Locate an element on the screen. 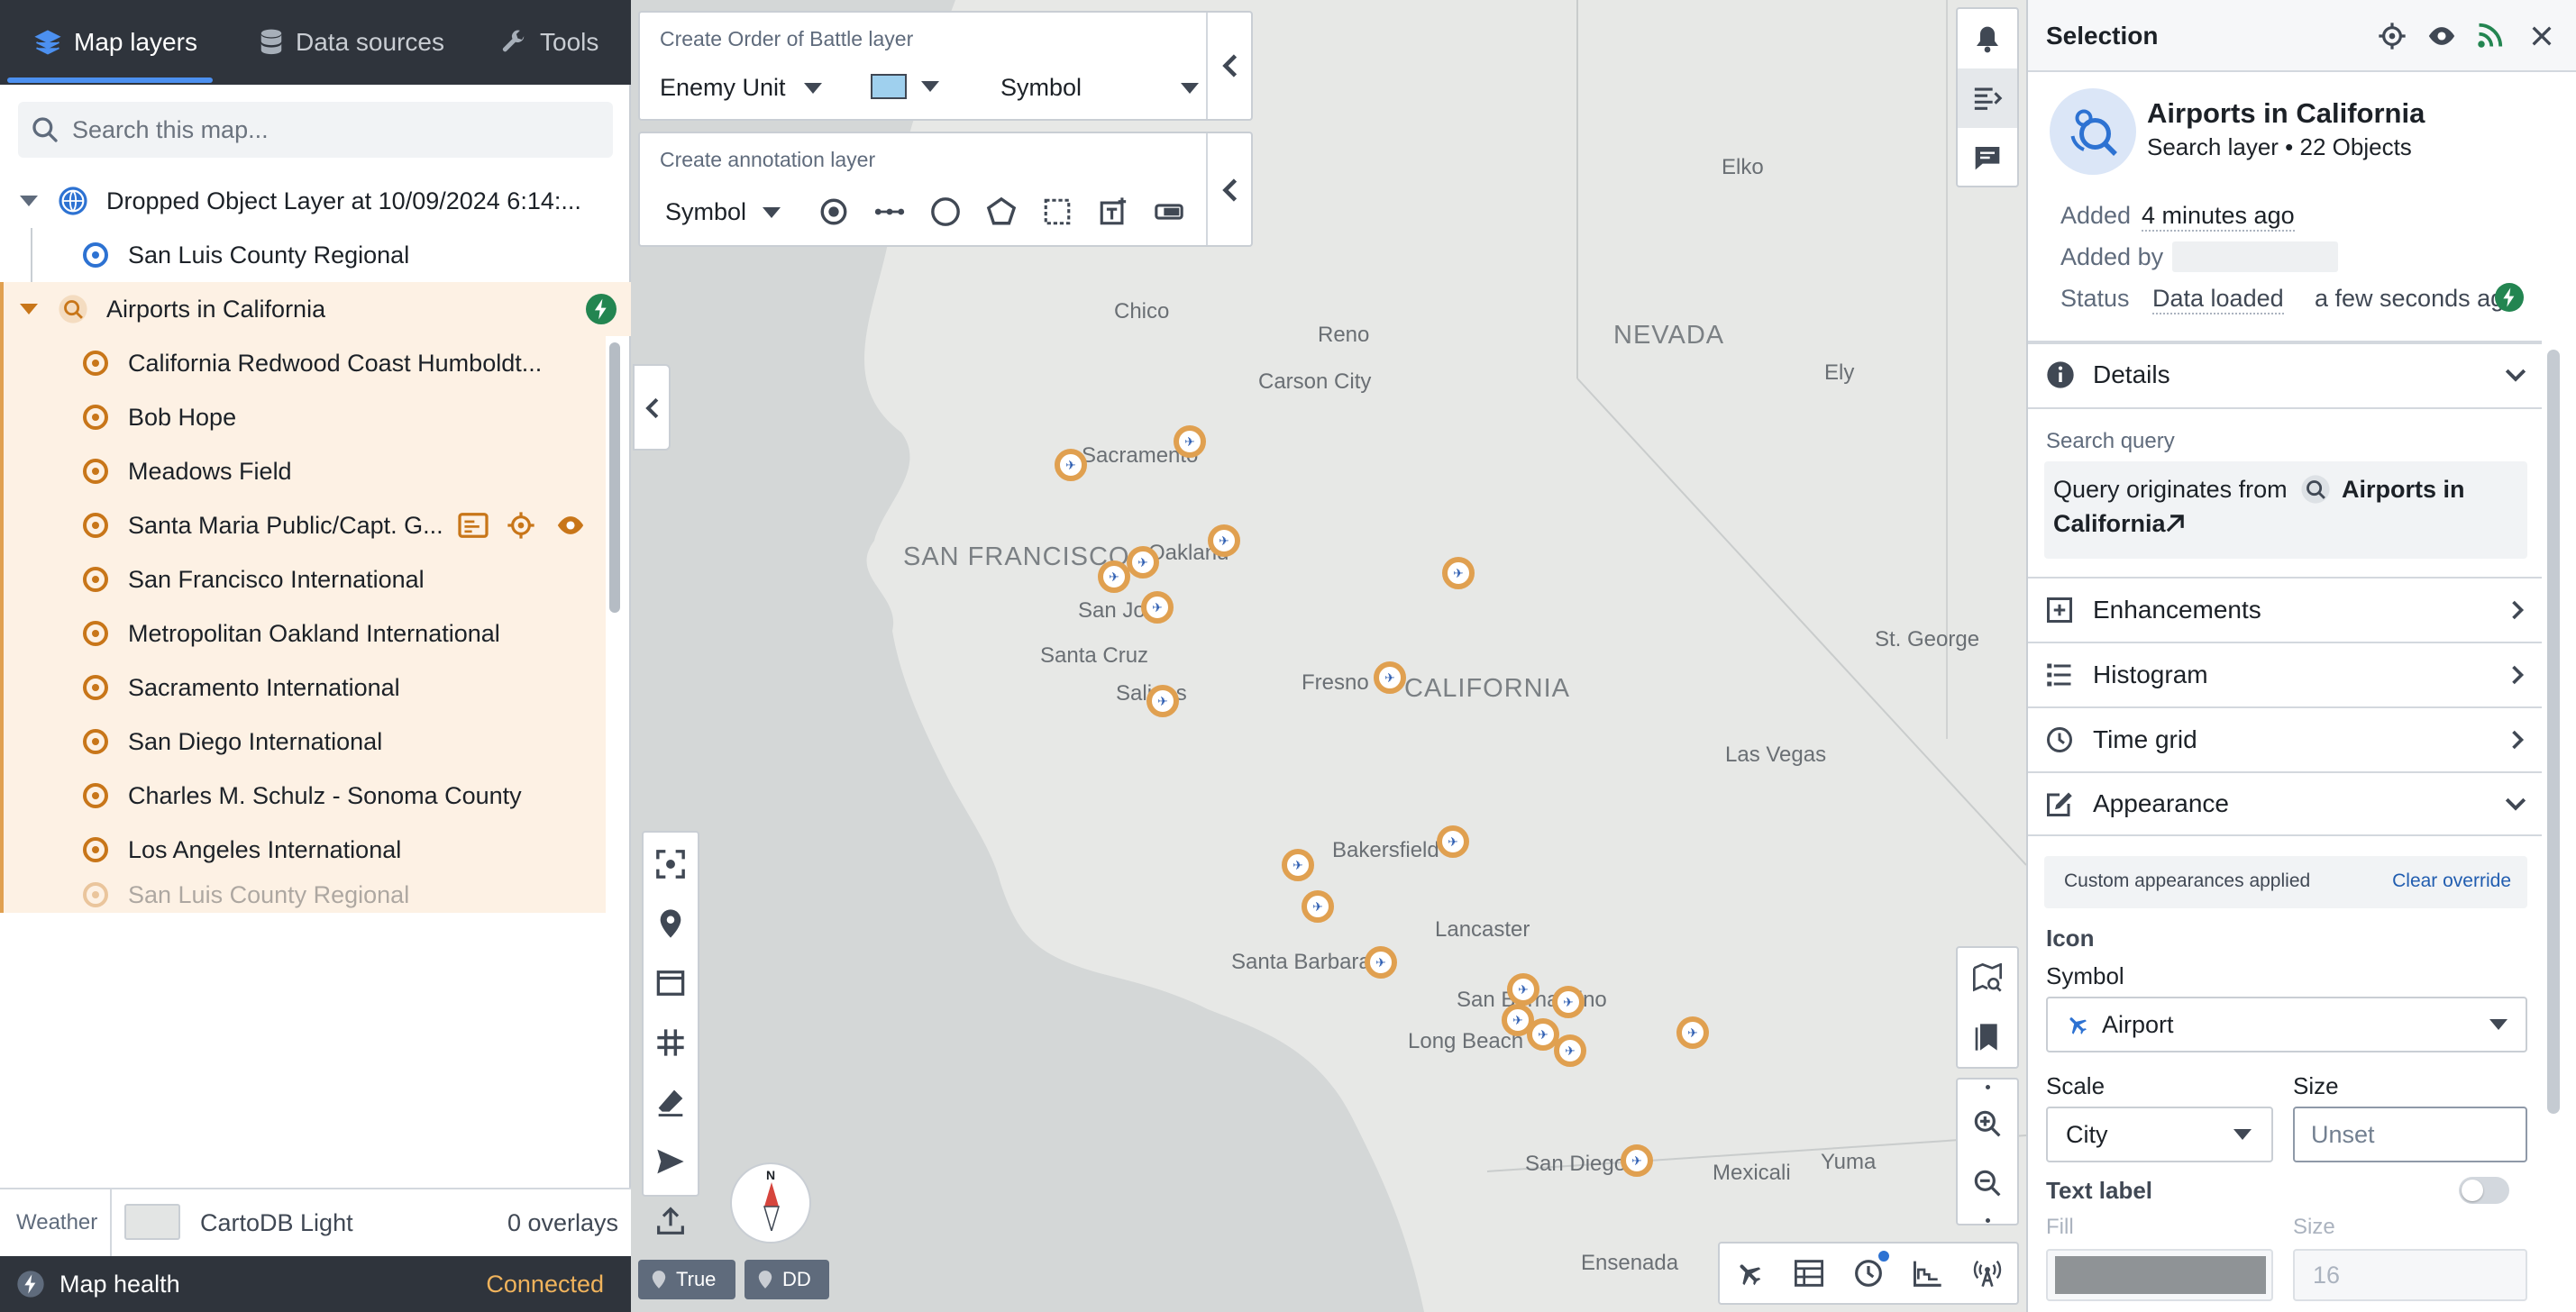 The image size is (2576, 1312). point-tool-icon is located at coordinates (833, 212).